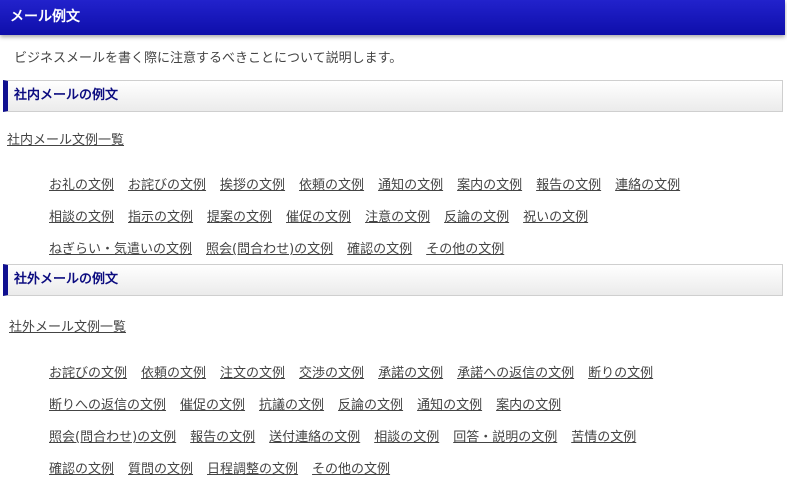 This screenshot has width=787, height=483. I want to click on internal-example-link: ねぎらい・気遣いの文例, so click(120, 249).